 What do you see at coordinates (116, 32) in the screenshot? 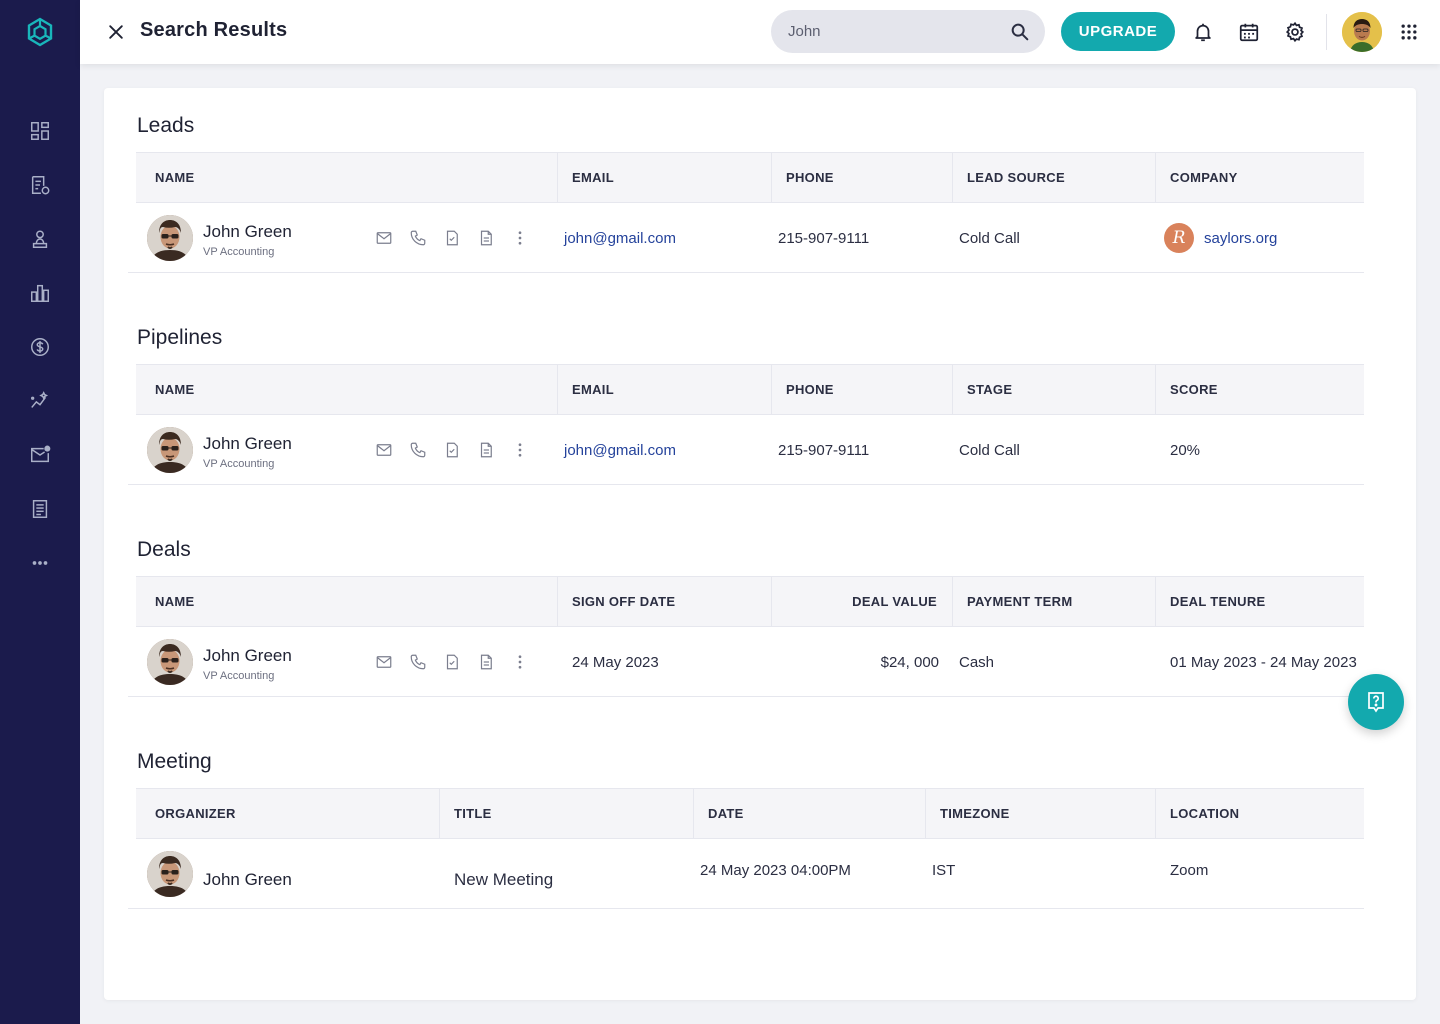
I see `close-icon` at bounding box center [116, 32].